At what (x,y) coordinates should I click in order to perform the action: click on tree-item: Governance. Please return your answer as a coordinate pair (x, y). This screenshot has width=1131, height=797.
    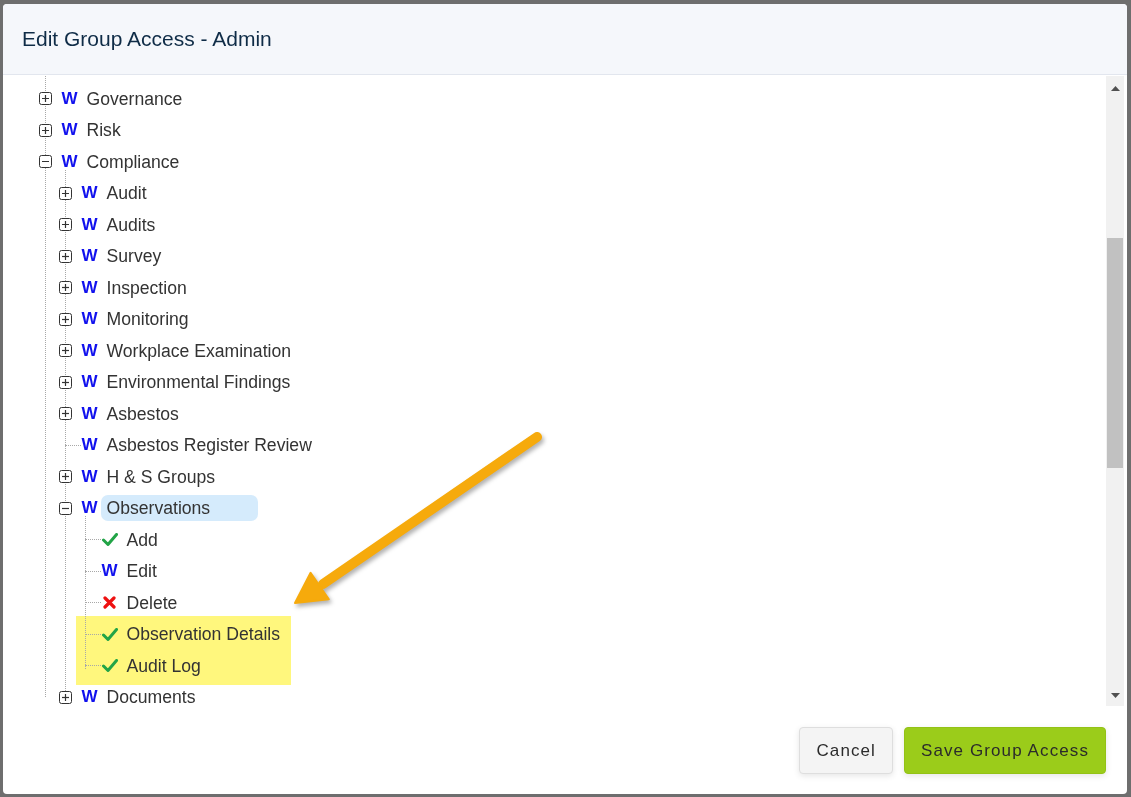
    Looking at the image, I should click on (134, 98).